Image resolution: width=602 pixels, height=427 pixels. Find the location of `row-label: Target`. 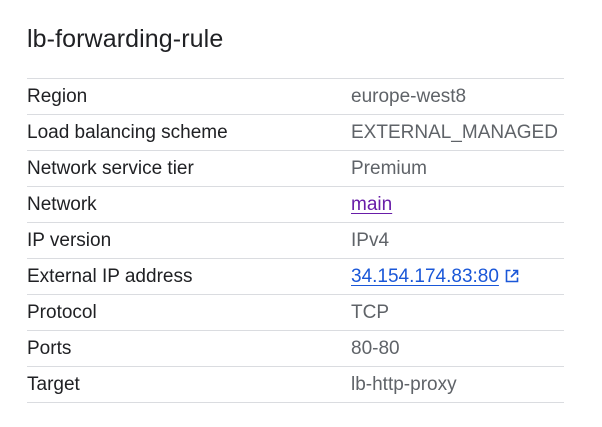

row-label: Target is located at coordinates (53, 384).